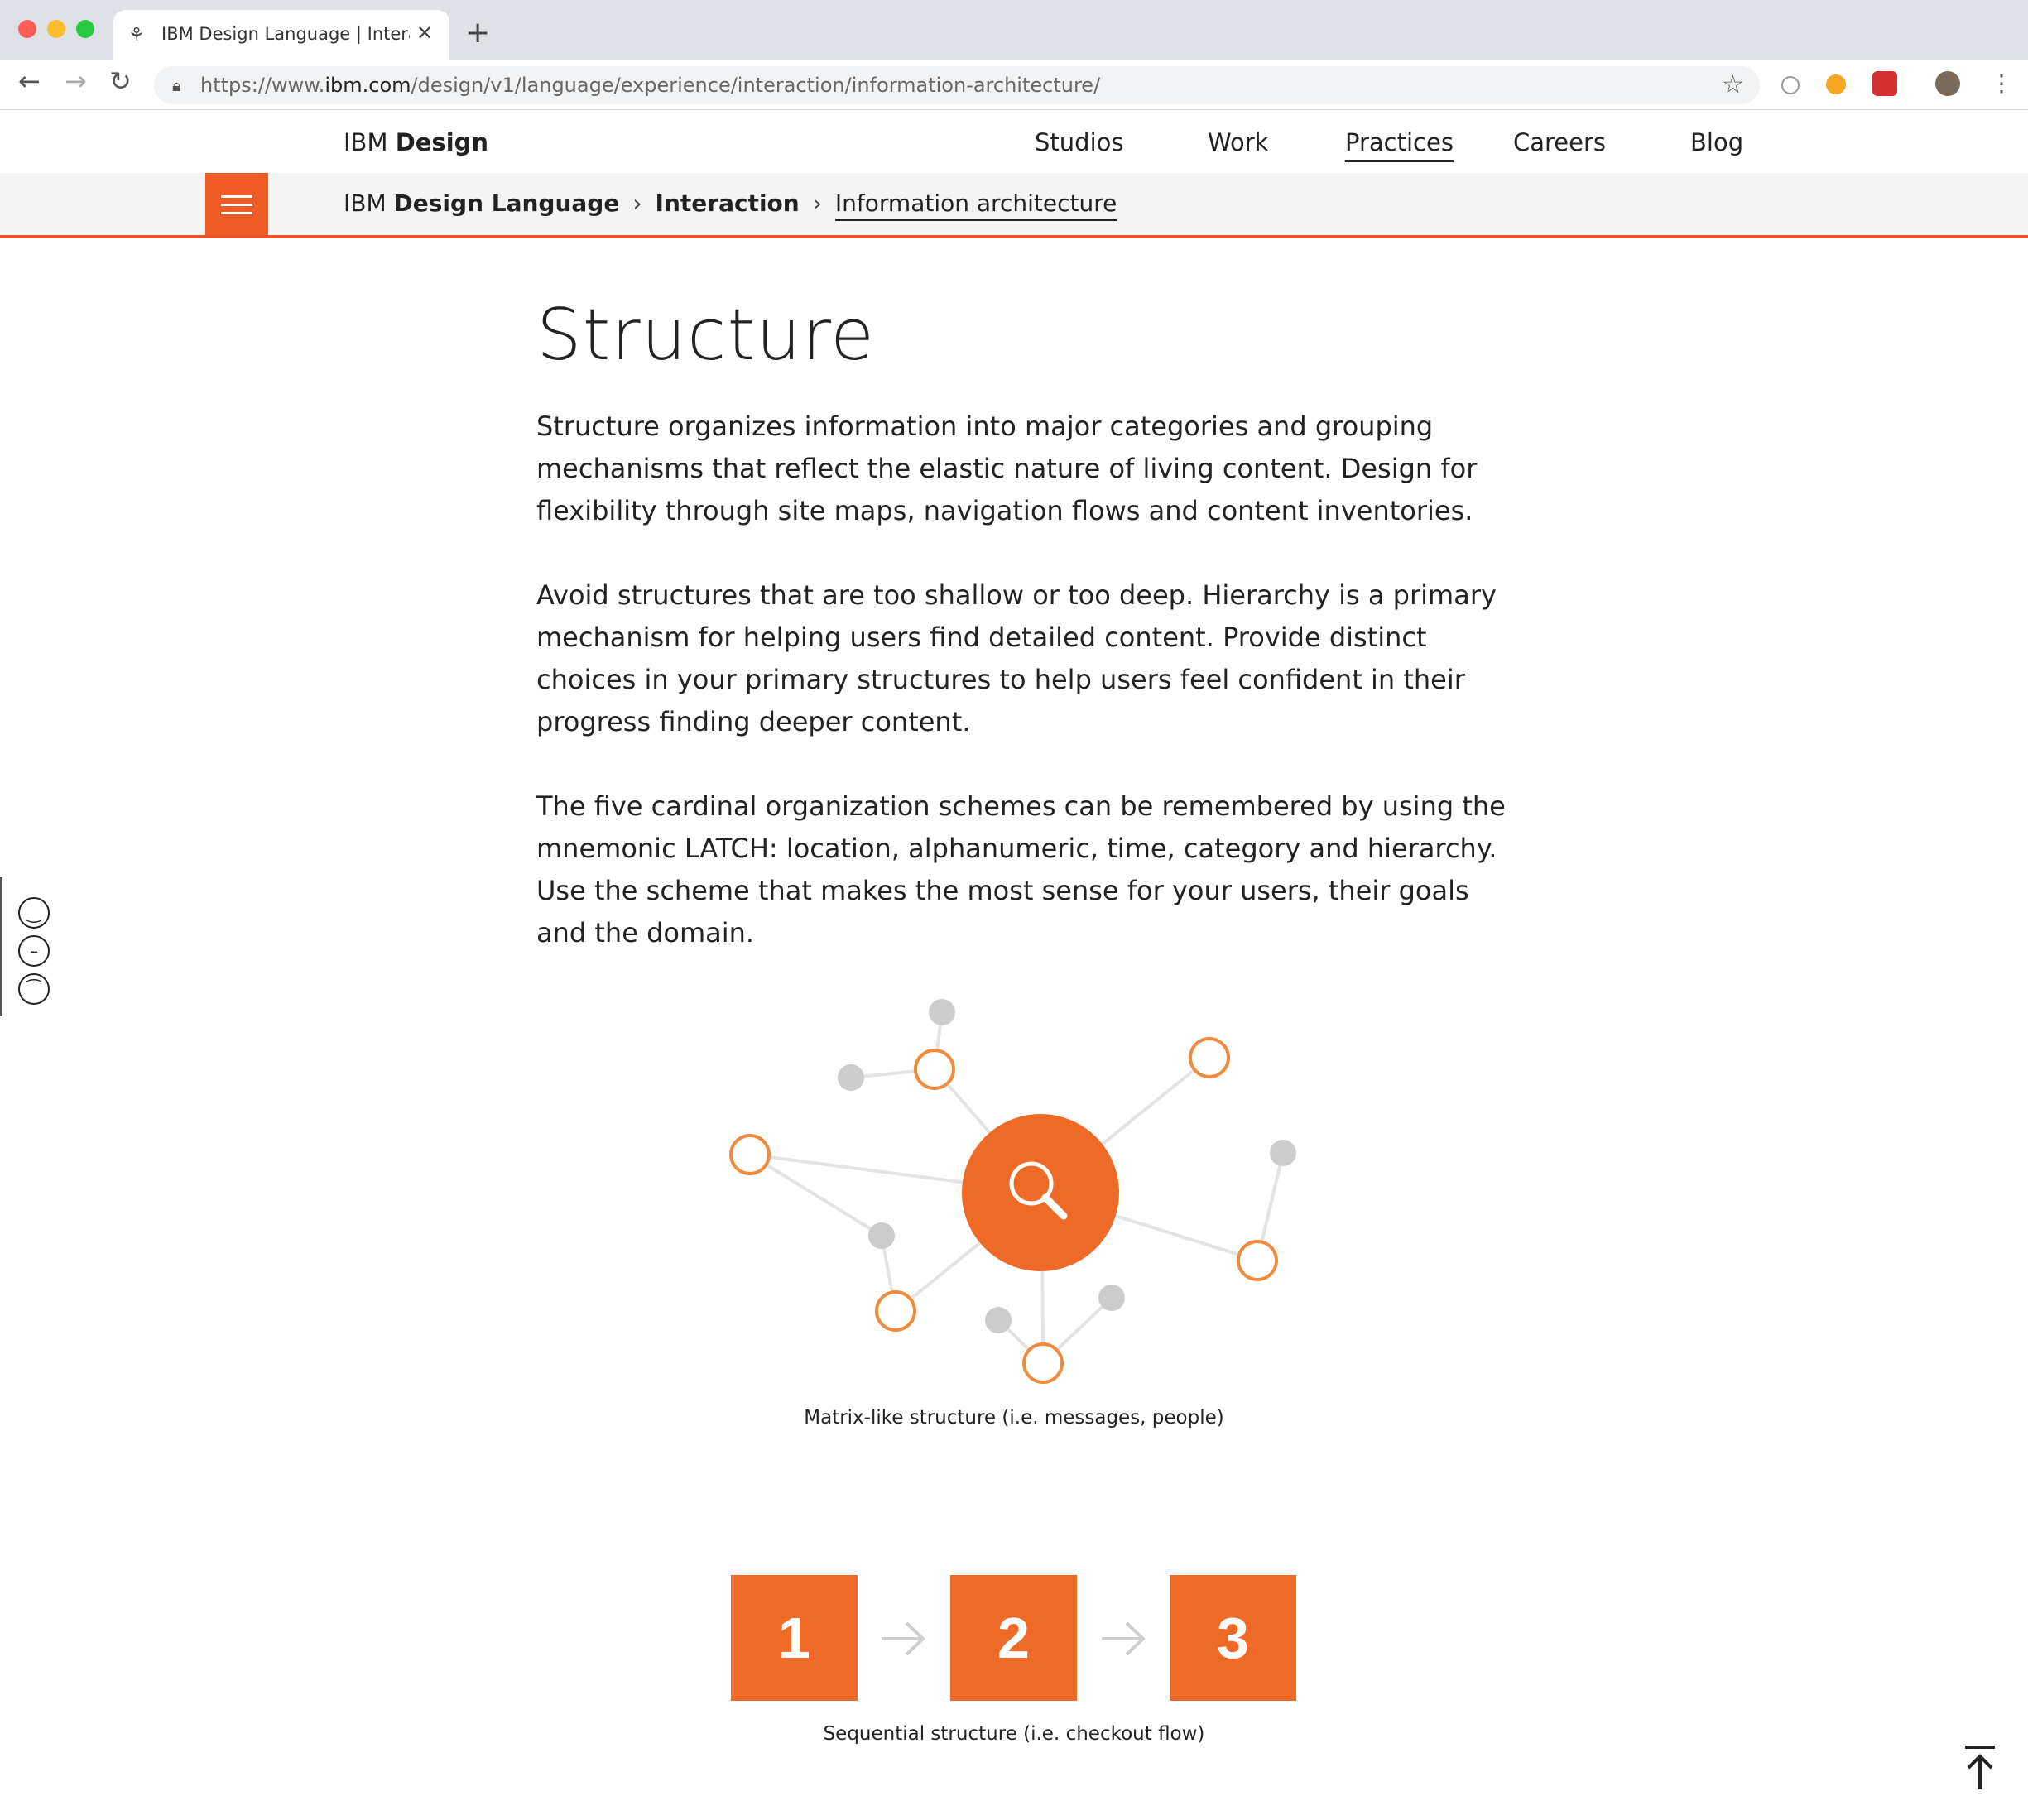 Image resolution: width=2028 pixels, height=1820 pixels. Describe the element at coordinates (706, 335) in the screenshot. I see `page-title: Structure` at that location.